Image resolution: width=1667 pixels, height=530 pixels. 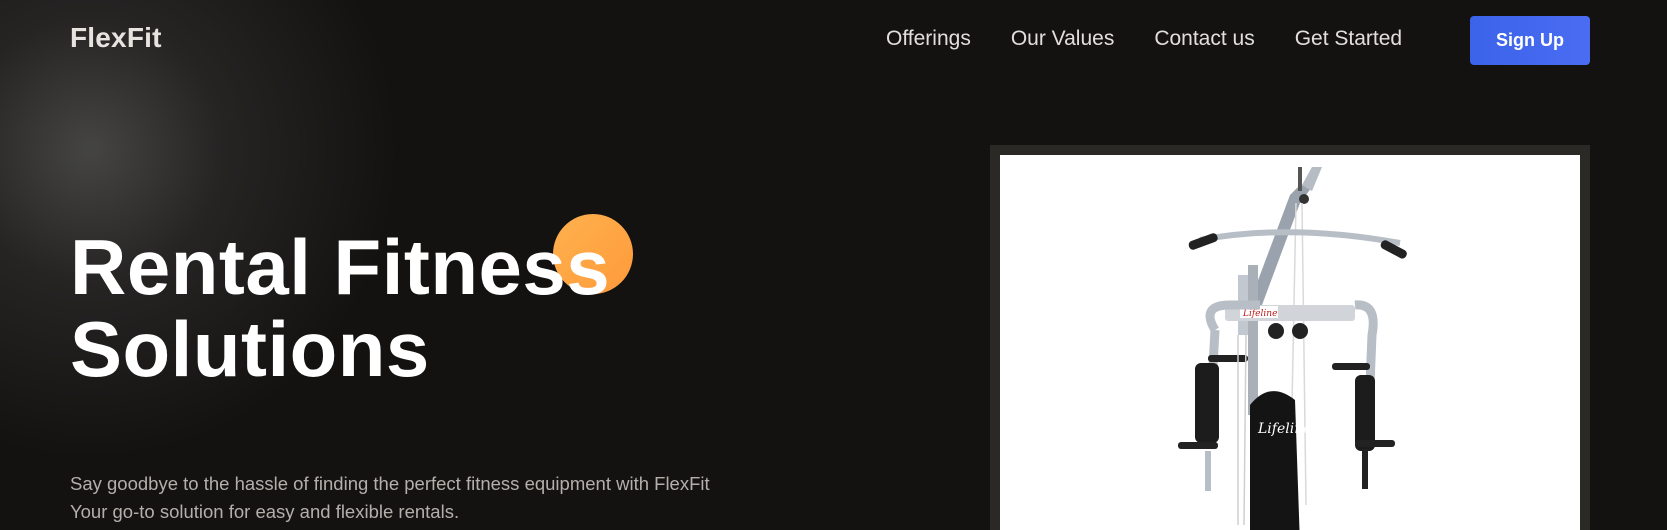 I want to click on hero-title: Rental Fitness Solutions, so click(x=340, y=308).